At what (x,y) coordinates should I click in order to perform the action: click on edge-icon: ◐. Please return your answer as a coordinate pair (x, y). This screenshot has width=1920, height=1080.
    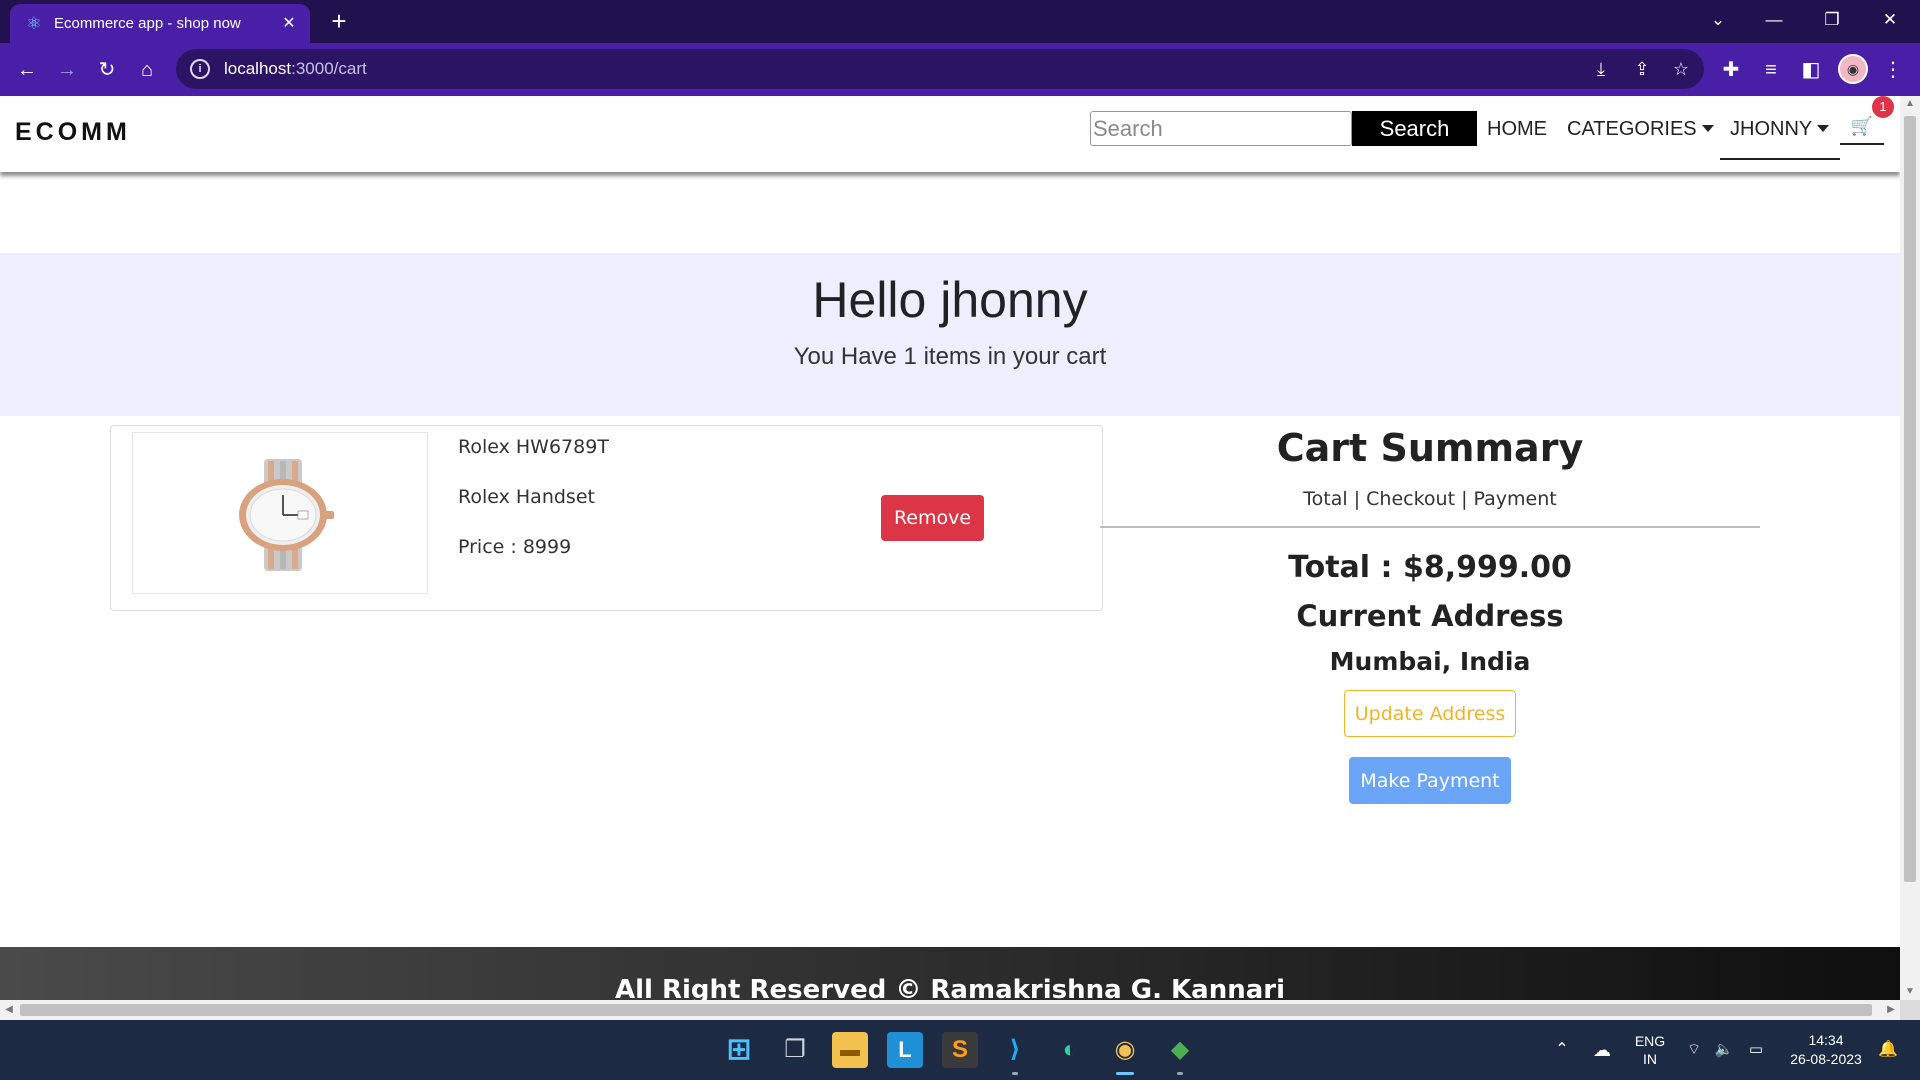
    Looking at the image, I should click on (1070, 1050).